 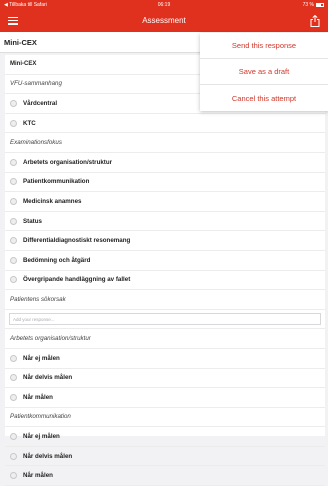 What do you see at coordinates (165, 183) in the screenshot?
I see `radio-option: Patientkommunikation` at bounding box center [165, 183].